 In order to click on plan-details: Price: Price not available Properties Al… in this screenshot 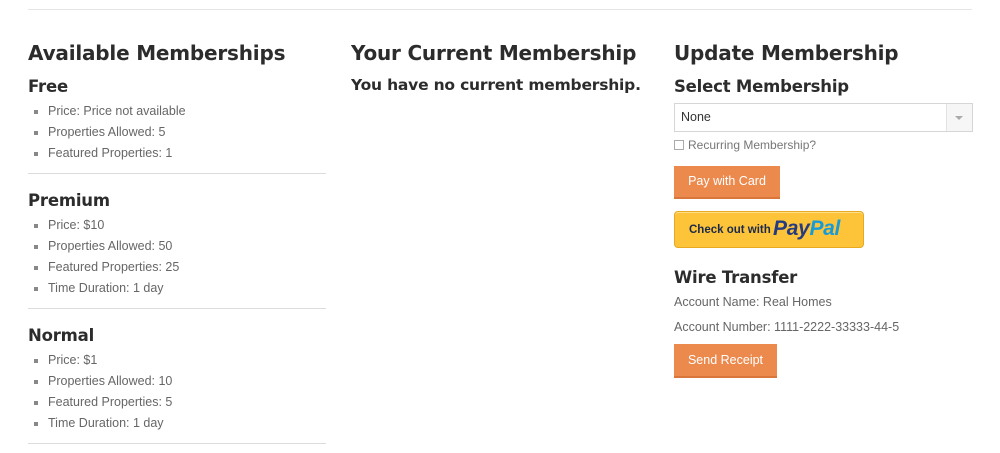, I will do `click(180, 132)`.